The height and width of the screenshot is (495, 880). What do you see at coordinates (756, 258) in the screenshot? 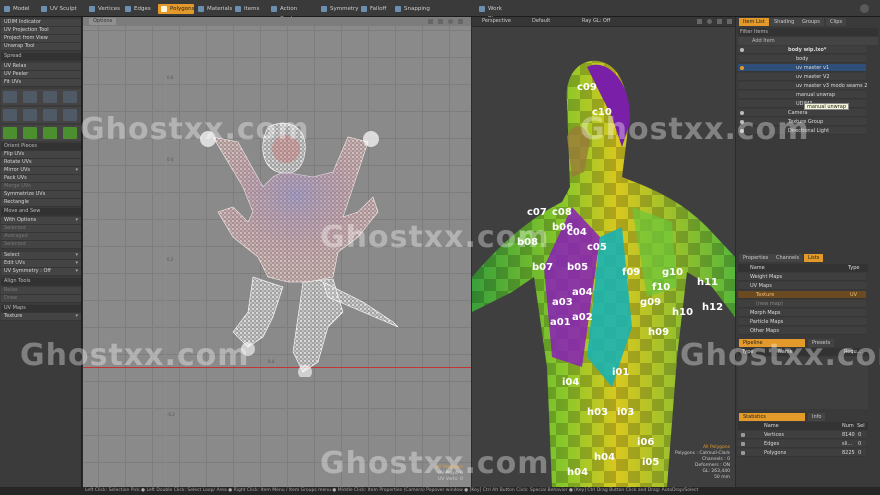
I see `tab-properties: Properties` at bounding box center [756, 258].